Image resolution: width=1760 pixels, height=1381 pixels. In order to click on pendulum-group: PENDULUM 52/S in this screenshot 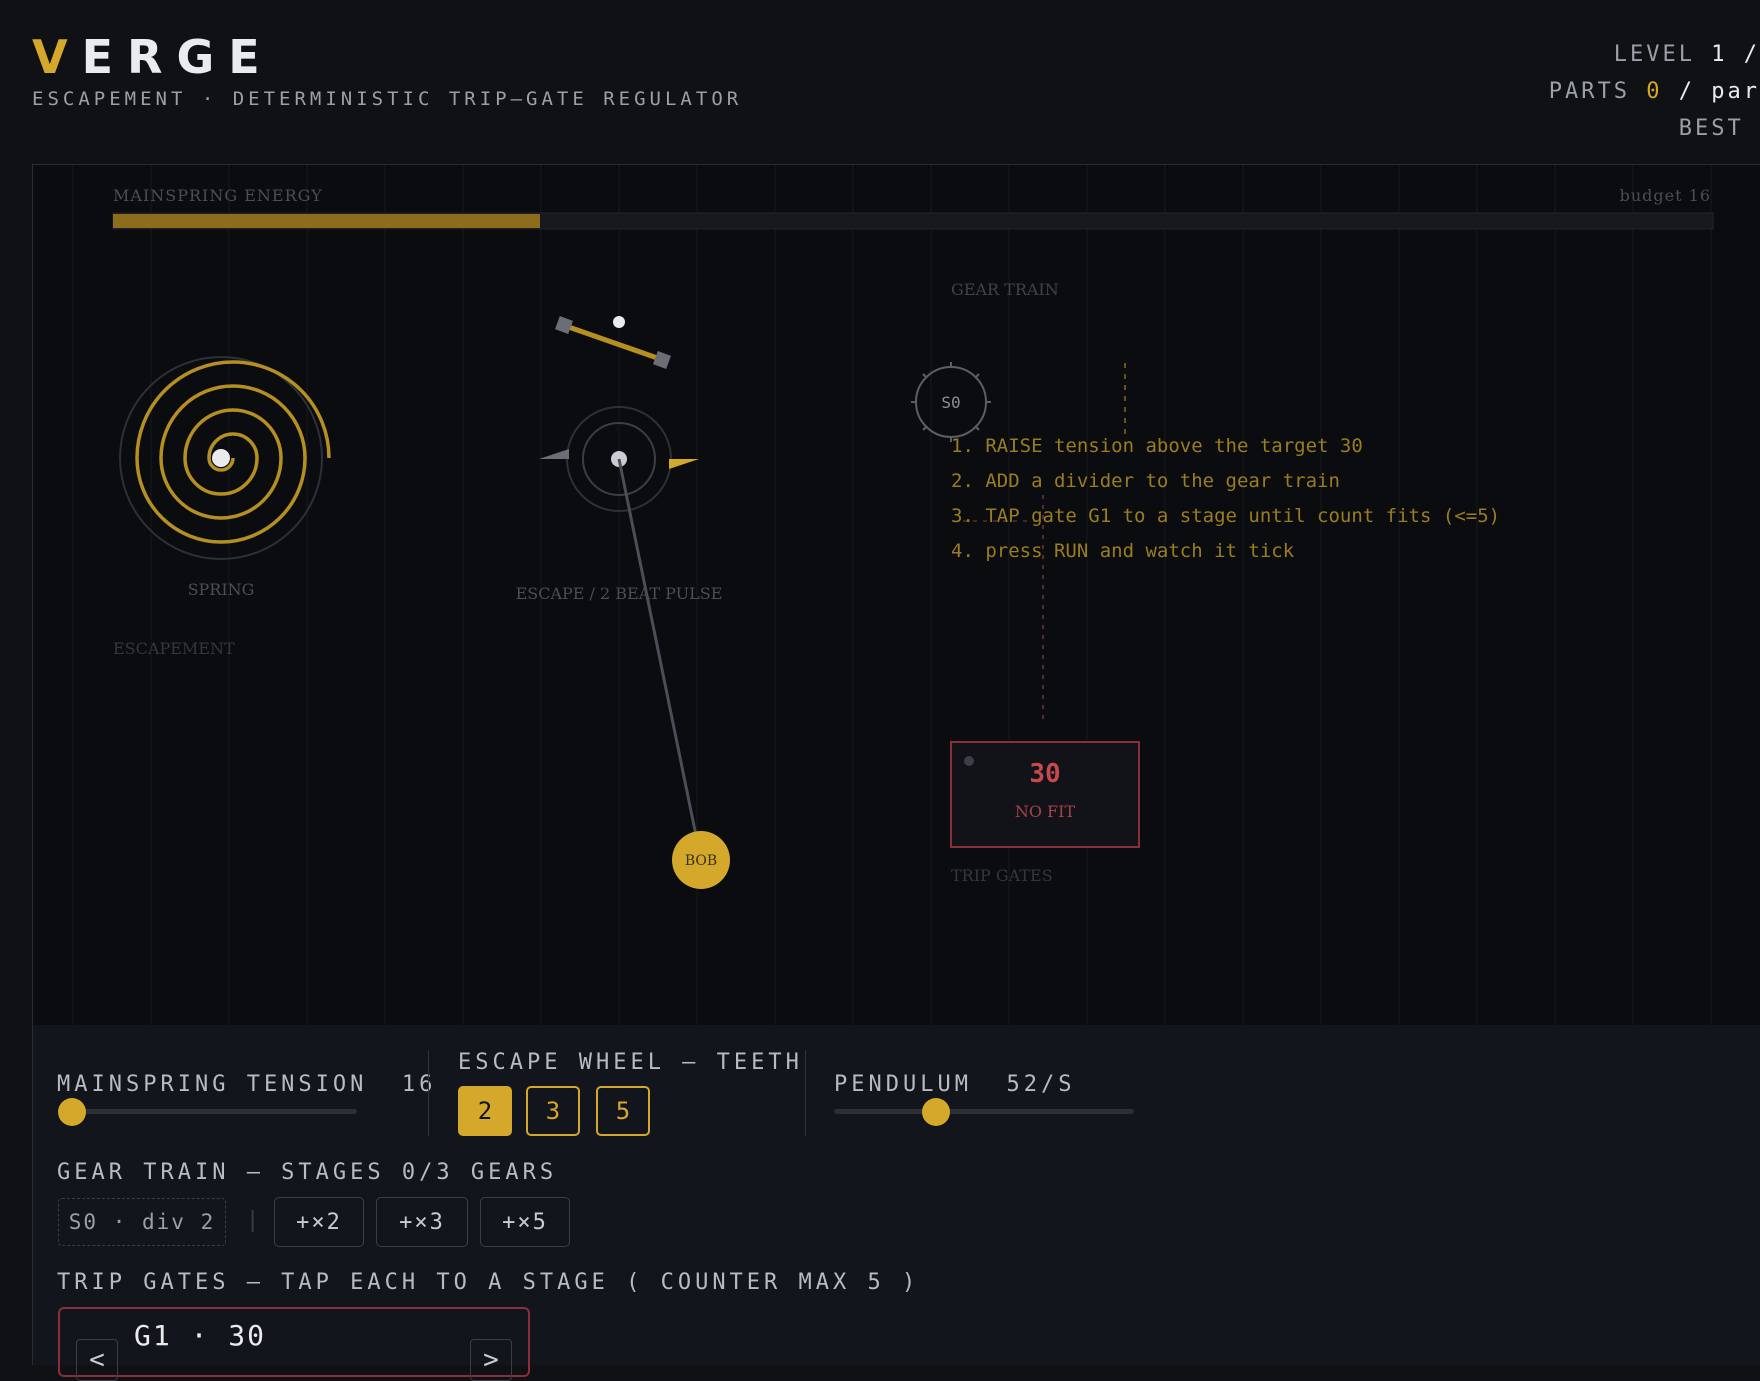, I will do `click(954, 1084)`.